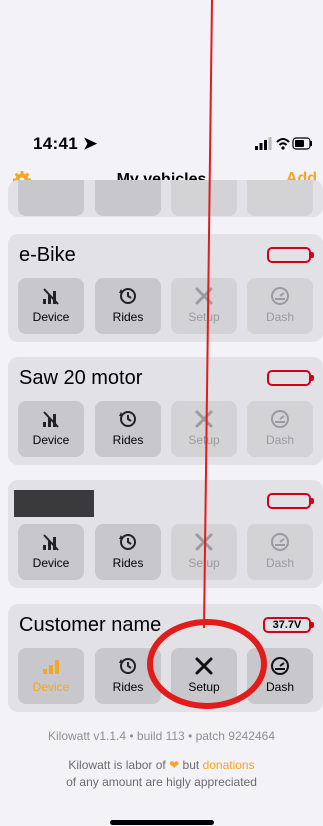 The height and width of the screenshot is (826, 323). Describe the element at coordinates (207, 664) in the screenshot. I see `annotation-circle` at that location.